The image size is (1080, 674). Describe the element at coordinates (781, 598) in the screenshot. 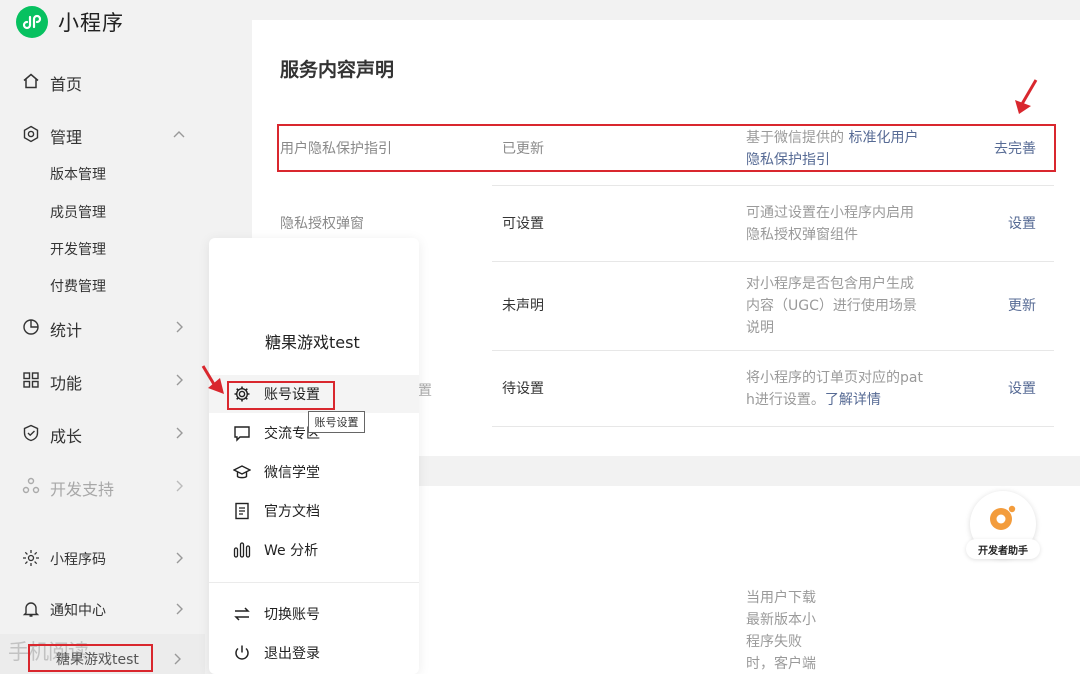

I see `lower-desc: 当用户下载` at that location.